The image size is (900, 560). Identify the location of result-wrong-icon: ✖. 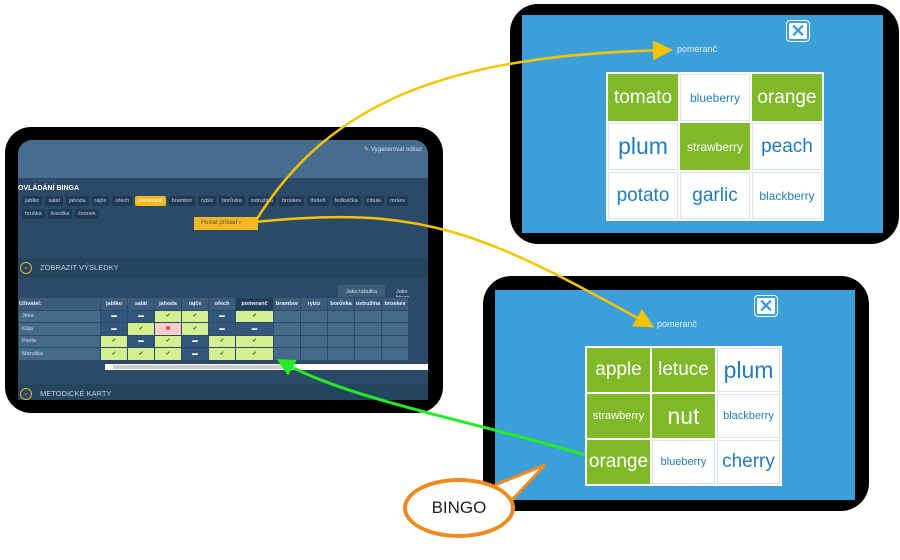
(168, 329).